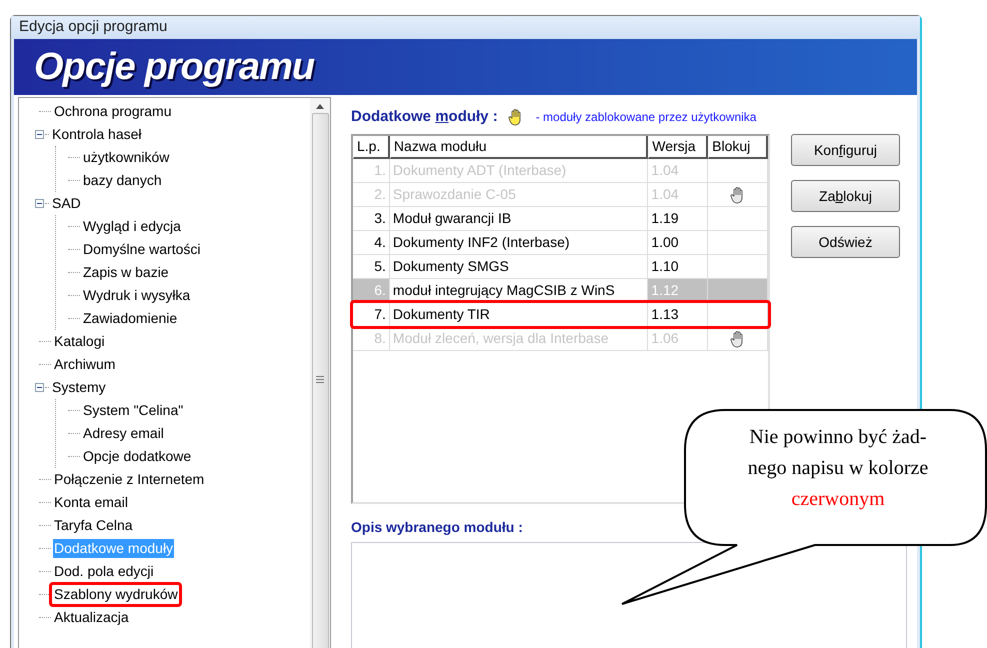 The width and height of the screenshot is (987, 648). Describe the element at coordinates (123, 433) in the screenshot. I see `tree-item: Adresy email` at that location.